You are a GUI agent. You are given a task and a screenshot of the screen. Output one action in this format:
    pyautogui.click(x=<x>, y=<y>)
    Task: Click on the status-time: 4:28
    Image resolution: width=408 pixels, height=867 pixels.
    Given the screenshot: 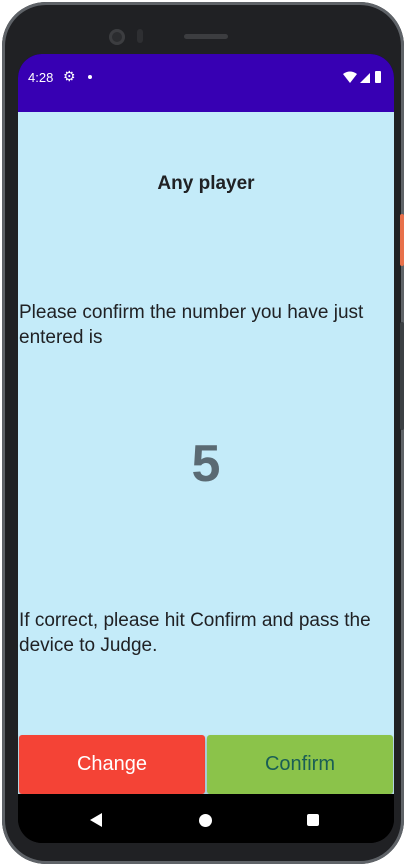 What is the action you would take?
    pyautogui.click(x=41, y=77)
    